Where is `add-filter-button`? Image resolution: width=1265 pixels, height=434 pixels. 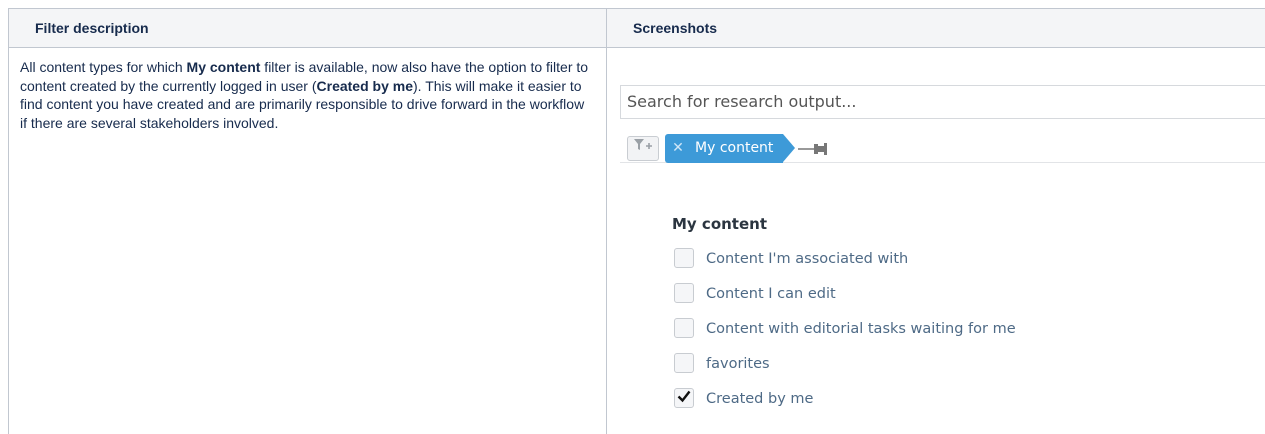
add-filter-button is located at coordinates (643, 148).